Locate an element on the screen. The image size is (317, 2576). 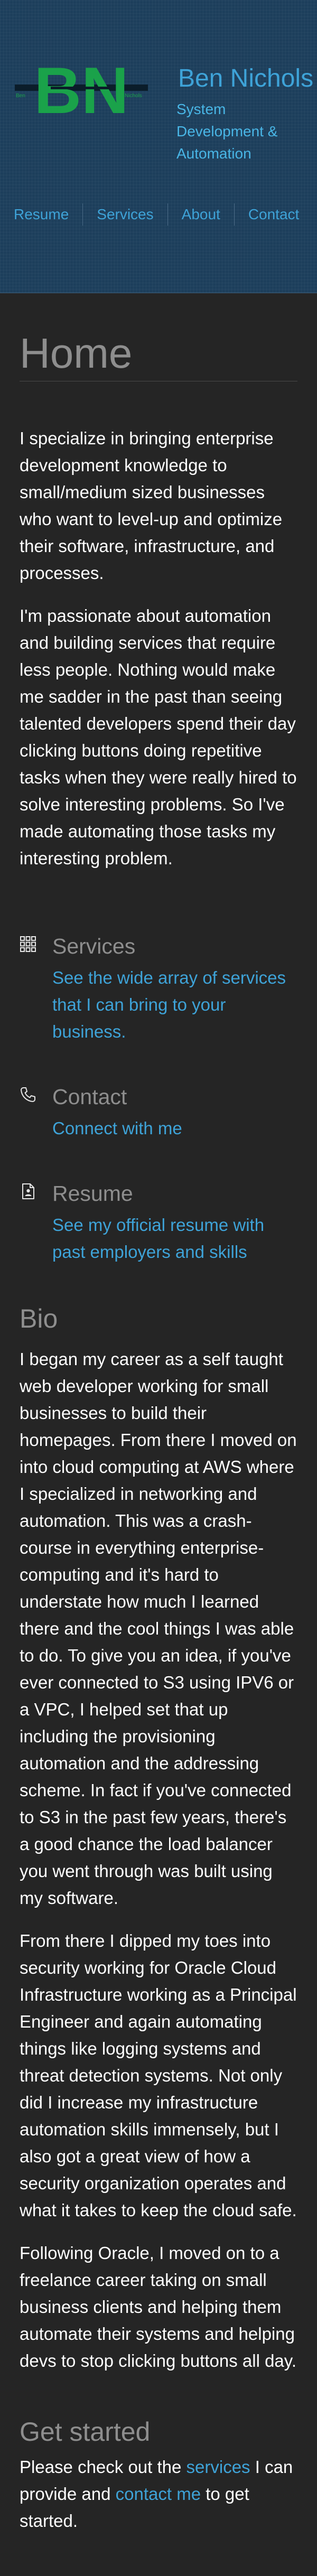
bio-heading: Bio is located at coordinates (39, 1318).